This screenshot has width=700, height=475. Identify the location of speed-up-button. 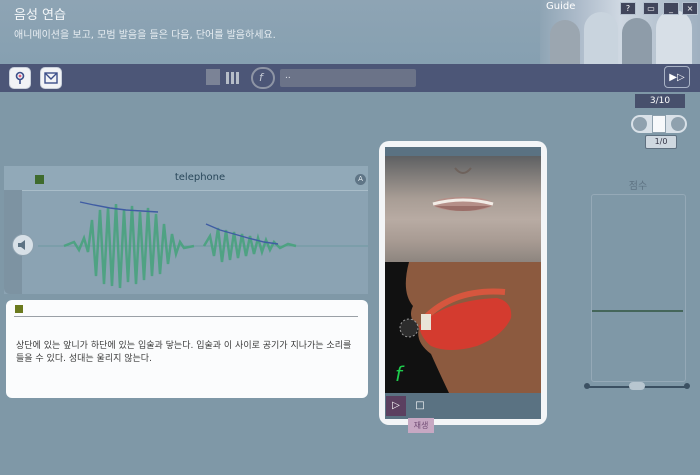
(678, 124).